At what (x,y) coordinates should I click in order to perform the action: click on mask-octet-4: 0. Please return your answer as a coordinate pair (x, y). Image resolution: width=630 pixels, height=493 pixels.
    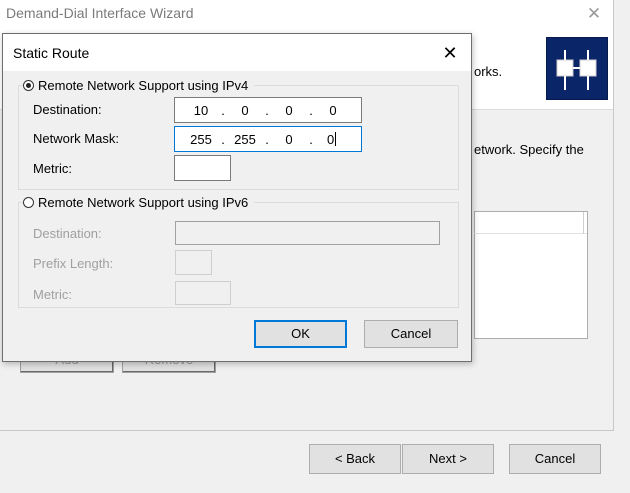
    Looking at the image, I should click on (331, 139).